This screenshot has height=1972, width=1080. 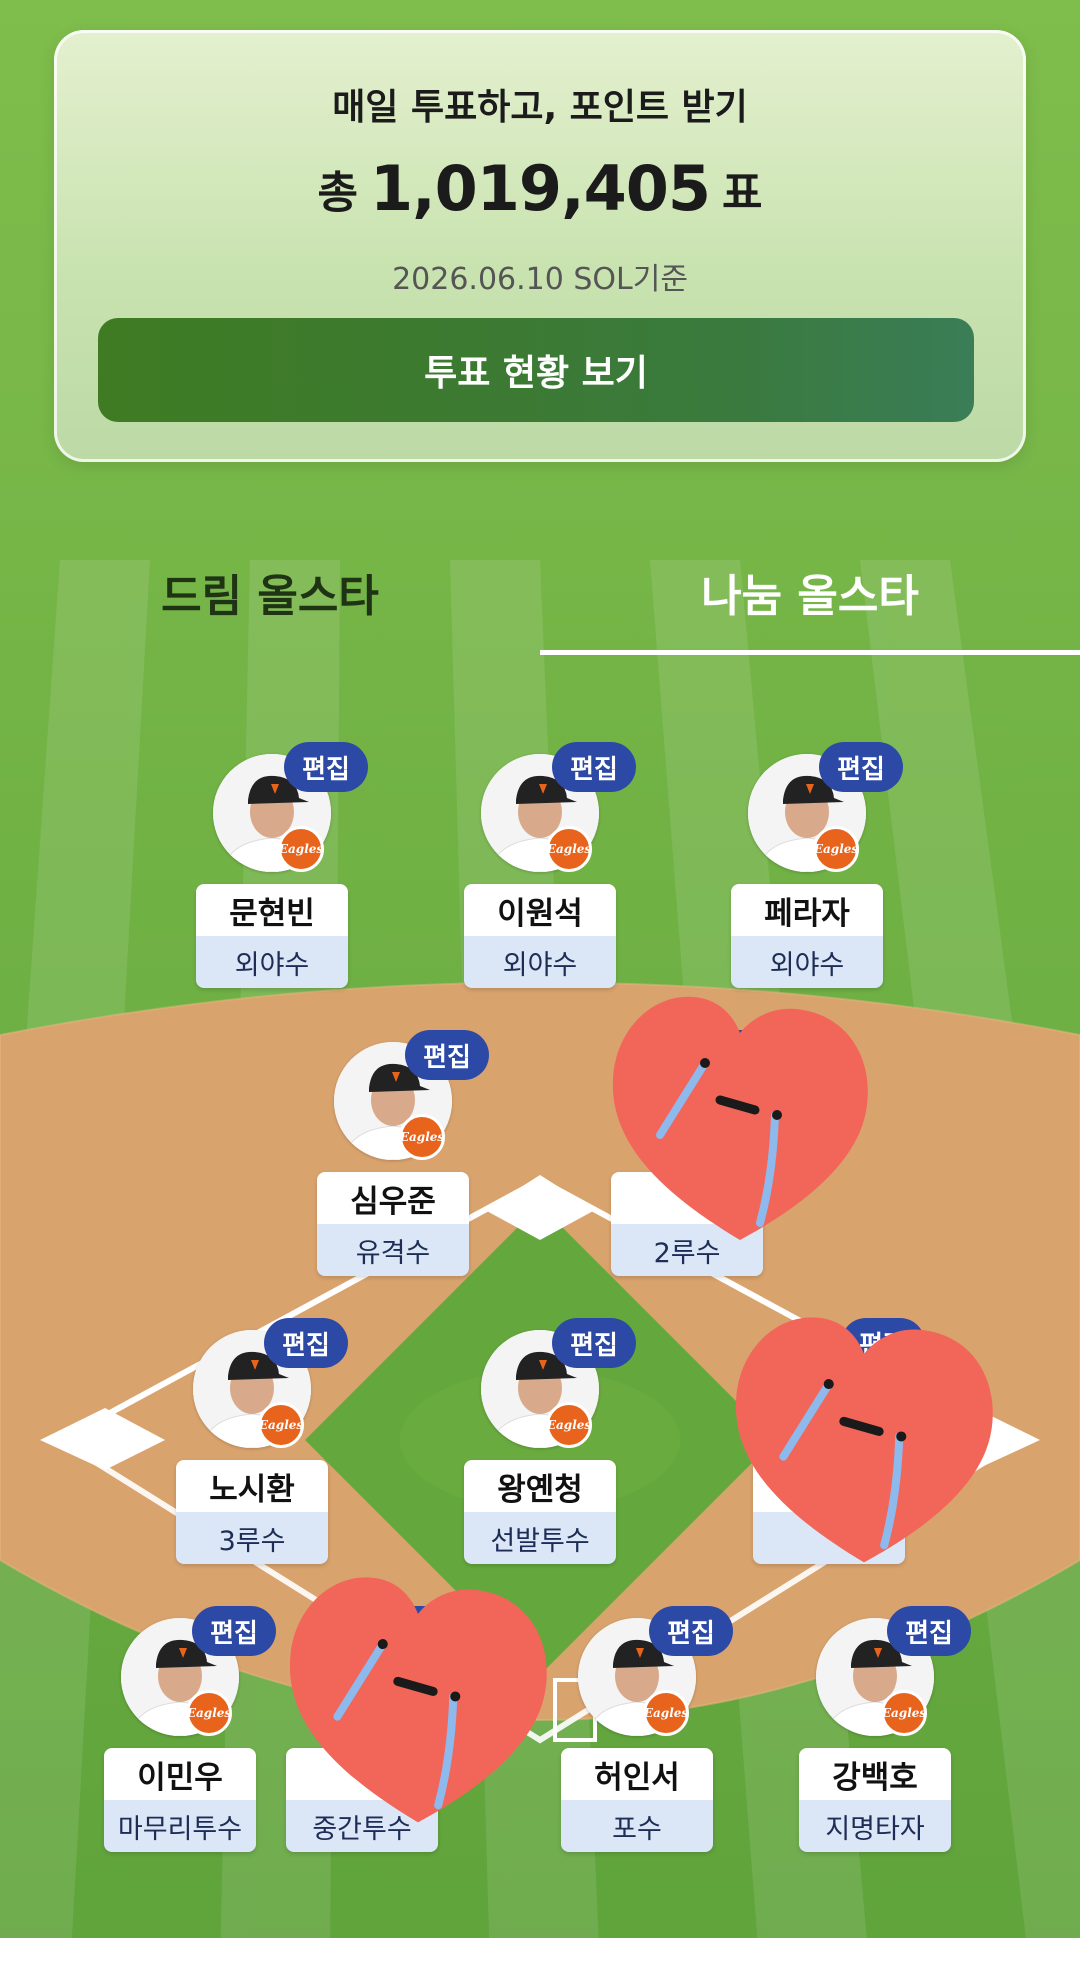 I want to click on player-name: 심우준, so click(x=393, y=1198).